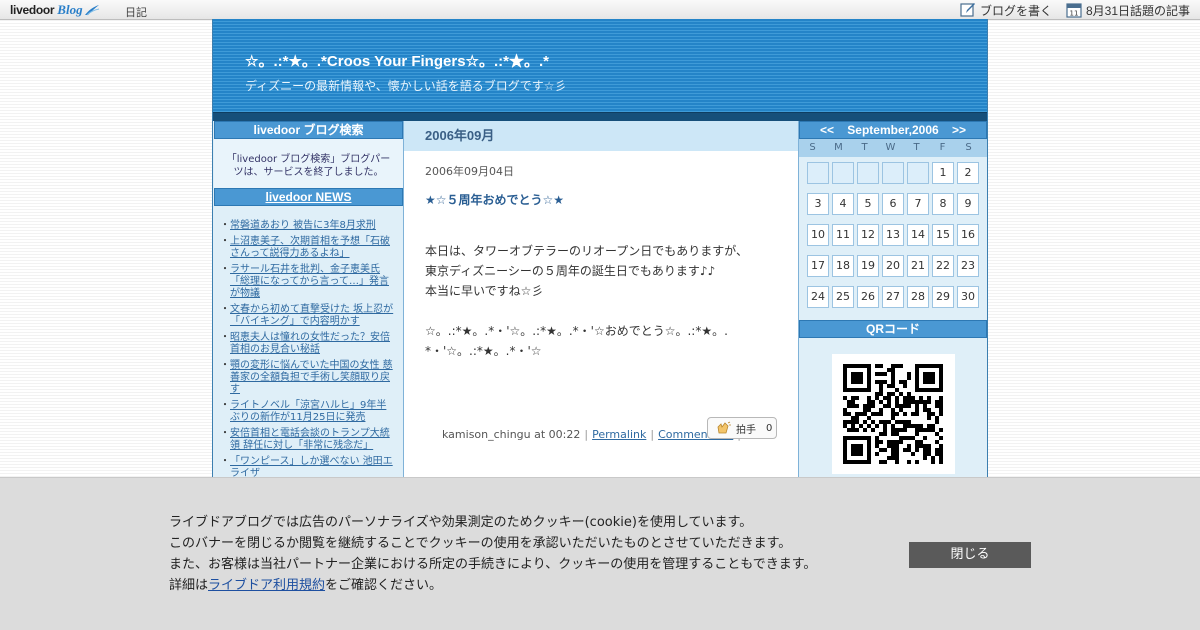 This screenshot has height=630, width=1200. Describe the element at coordinates (893, 297) in the screenshot. I see `calendar-day: 27` at that location.